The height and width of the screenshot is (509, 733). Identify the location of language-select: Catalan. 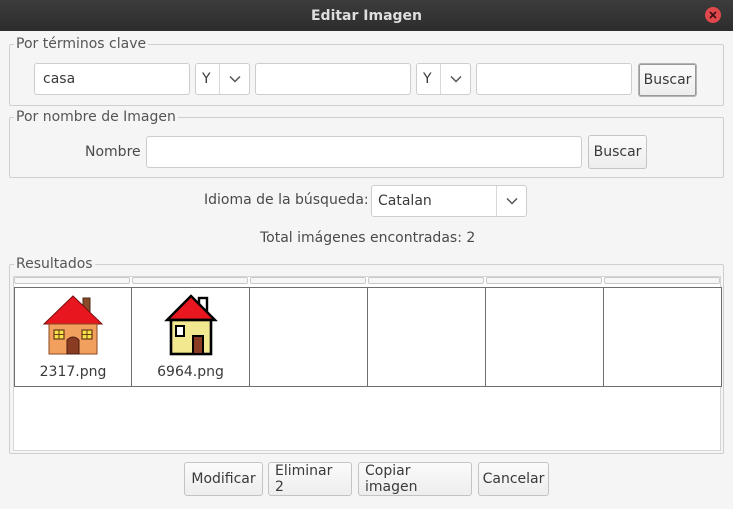
(449, 201).